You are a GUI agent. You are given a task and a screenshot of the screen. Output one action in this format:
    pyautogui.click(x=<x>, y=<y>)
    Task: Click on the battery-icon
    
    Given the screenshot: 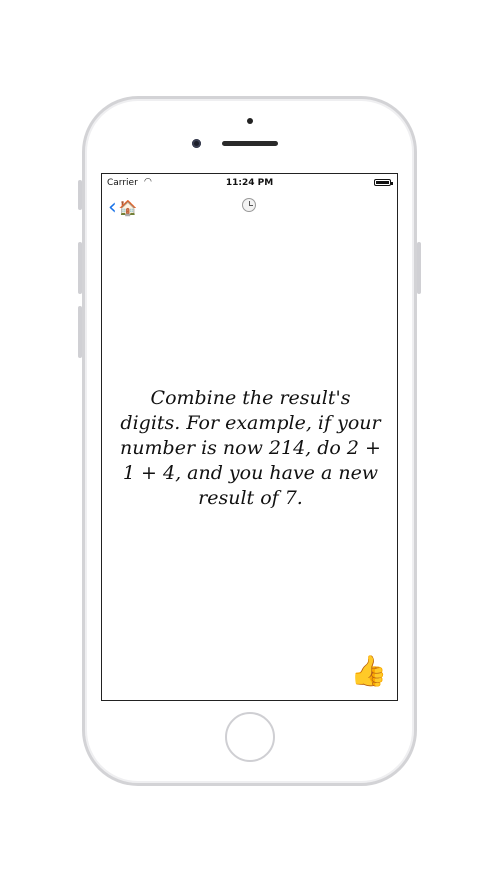 What is the action you would take?
    pyautogui.click(x=383, y=182)
    